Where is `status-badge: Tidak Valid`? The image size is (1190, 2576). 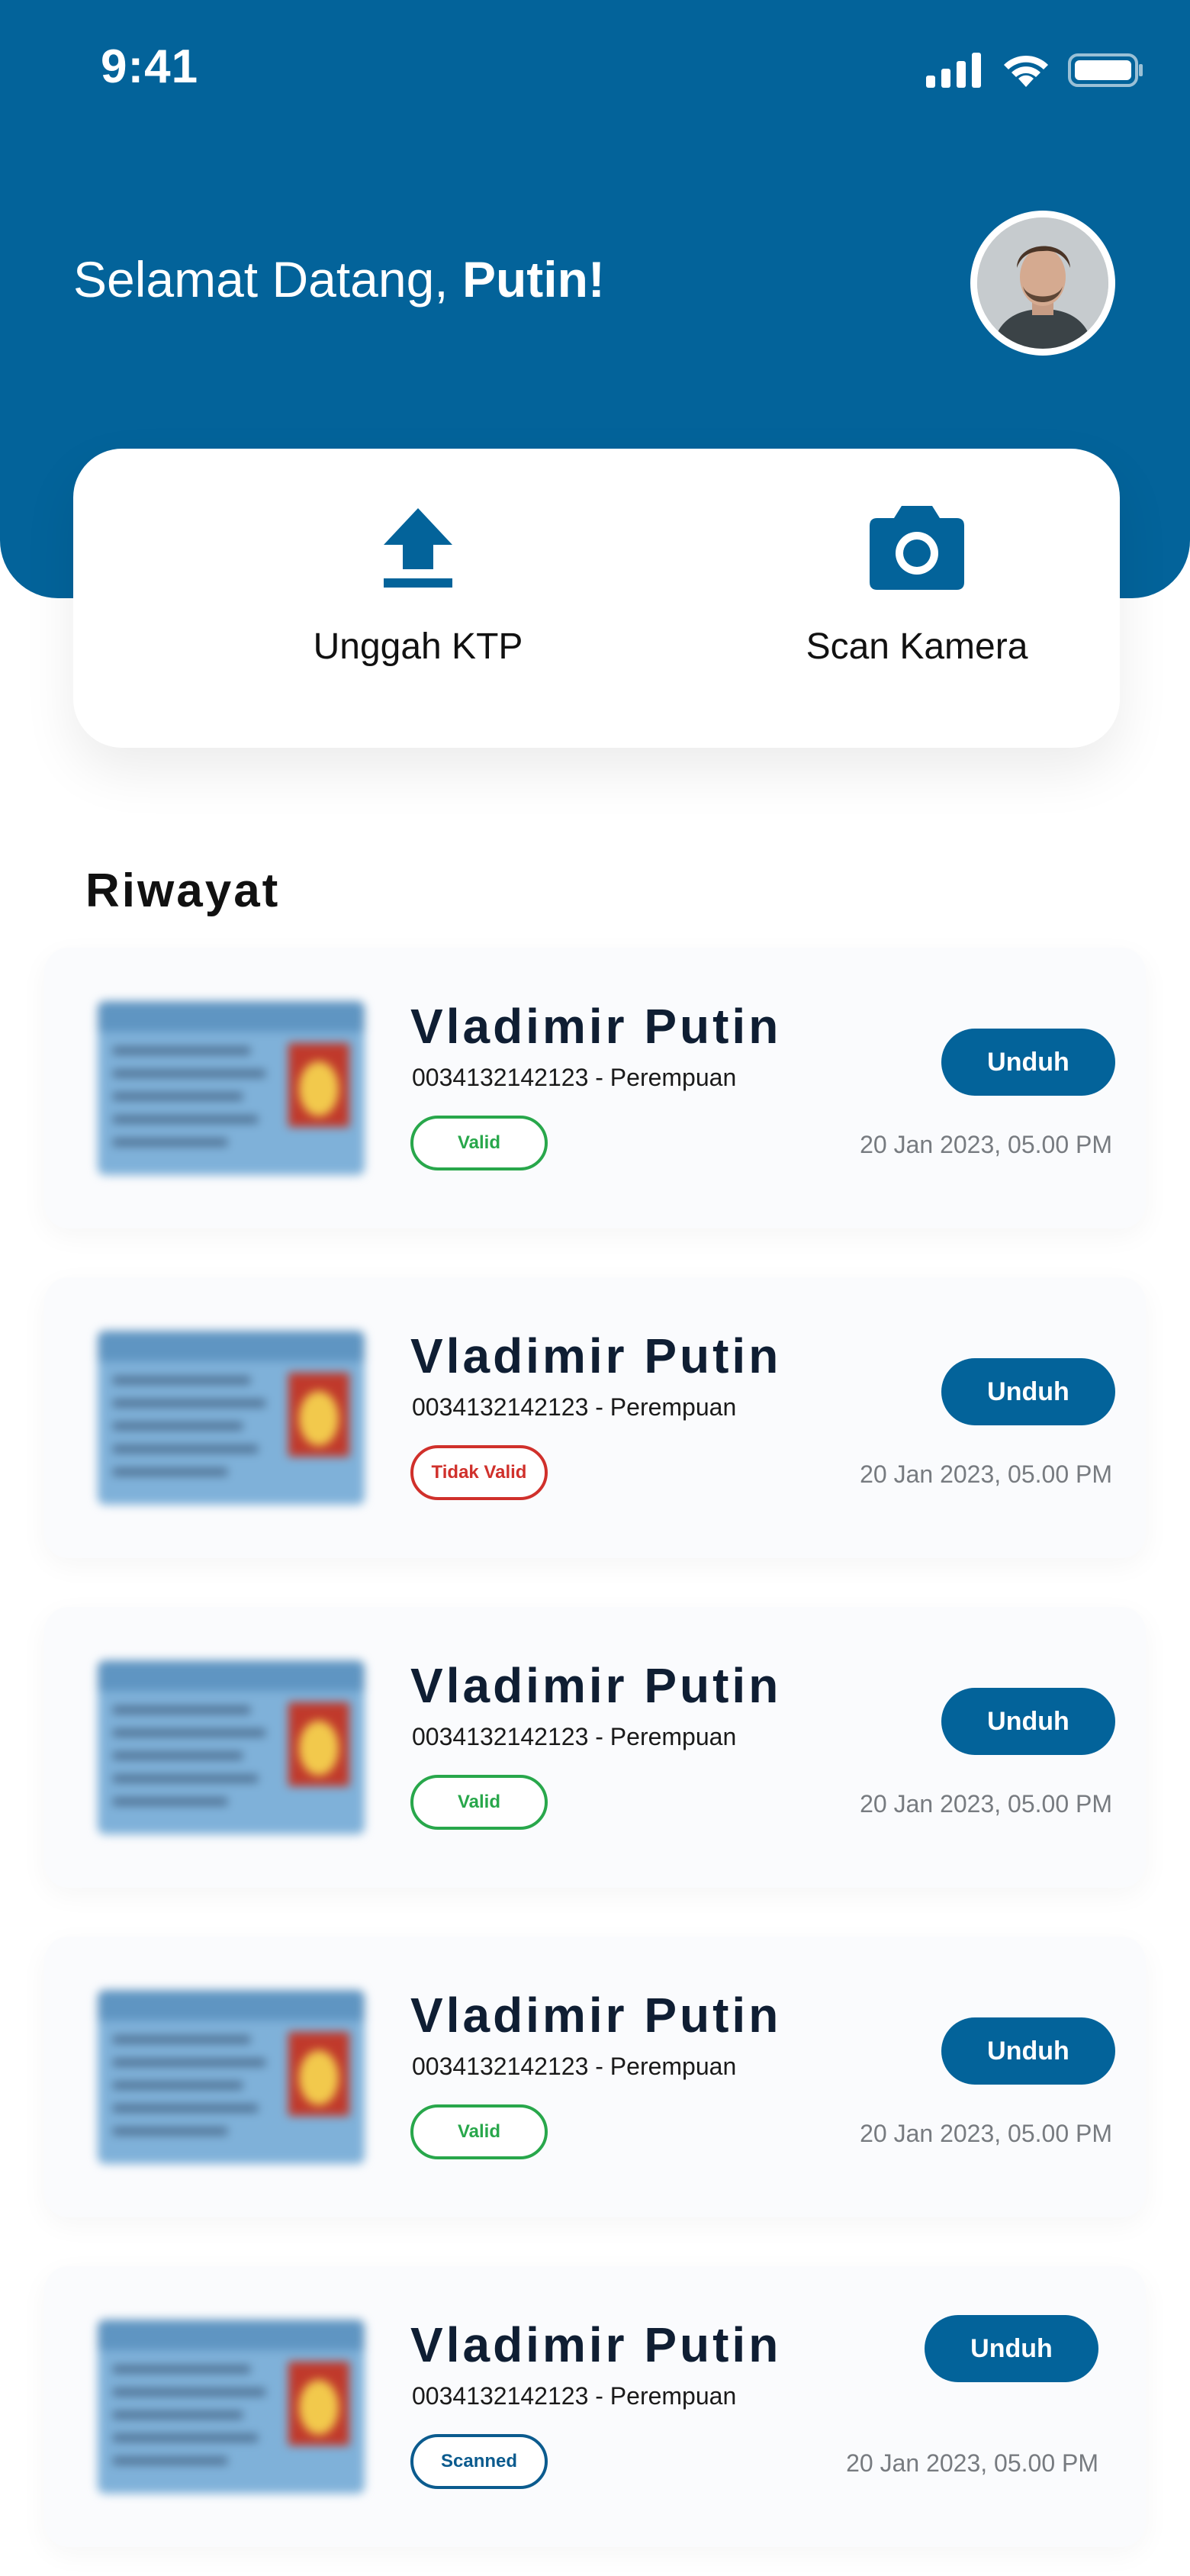
status-badge: Tidak Valid is located at coordinates (479, 1472).